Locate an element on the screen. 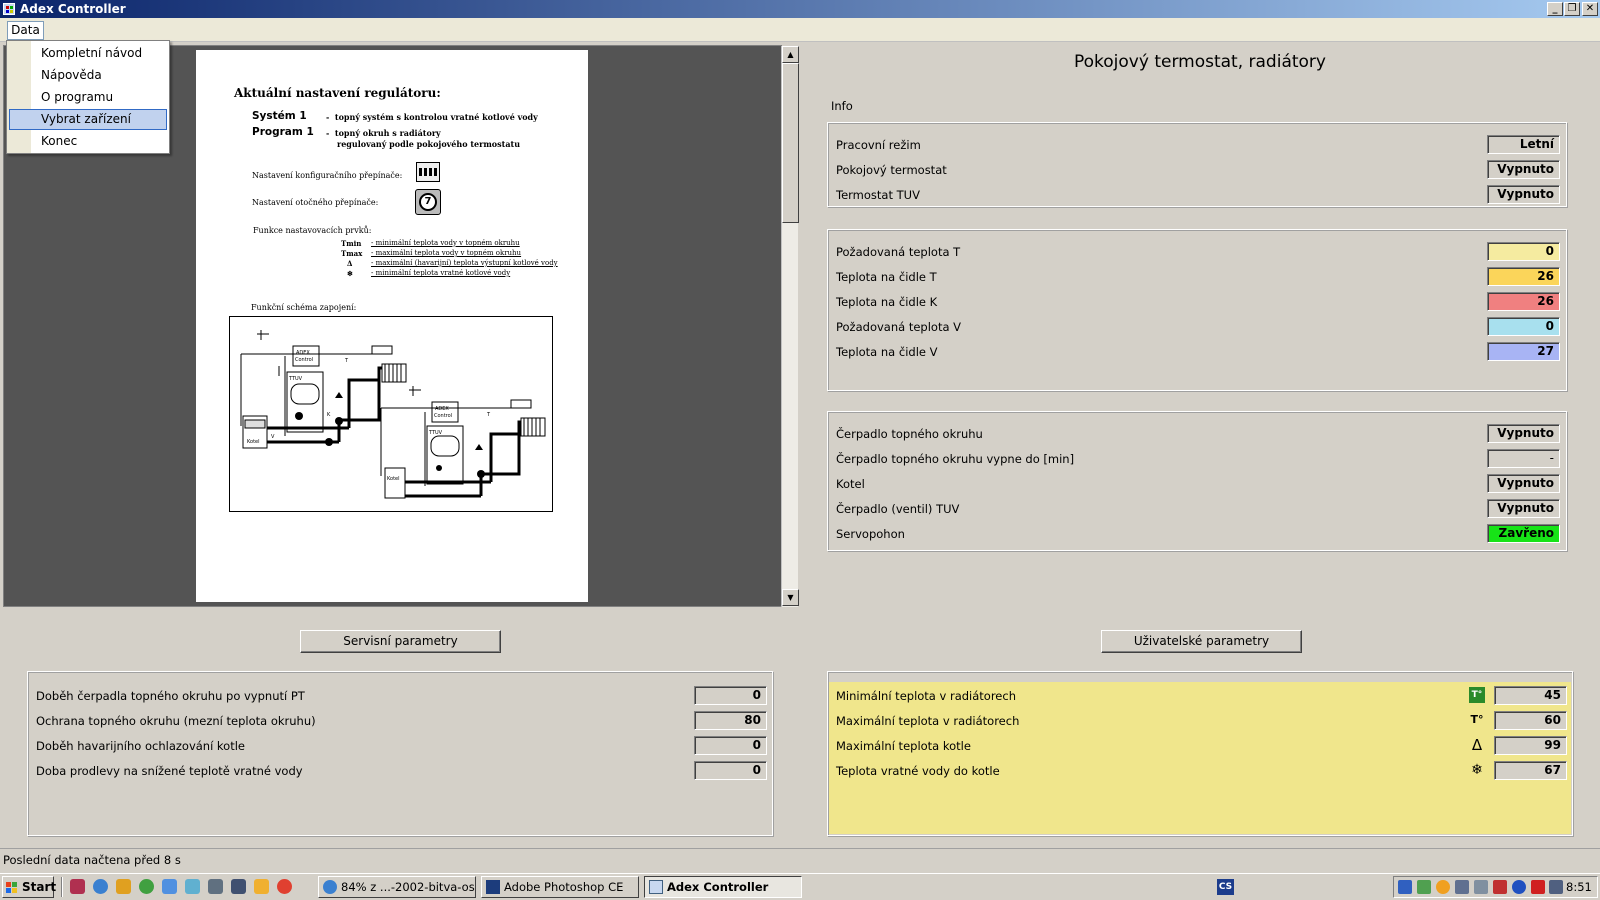  tmin-icon: T° is located at coordinates (1477, 695).